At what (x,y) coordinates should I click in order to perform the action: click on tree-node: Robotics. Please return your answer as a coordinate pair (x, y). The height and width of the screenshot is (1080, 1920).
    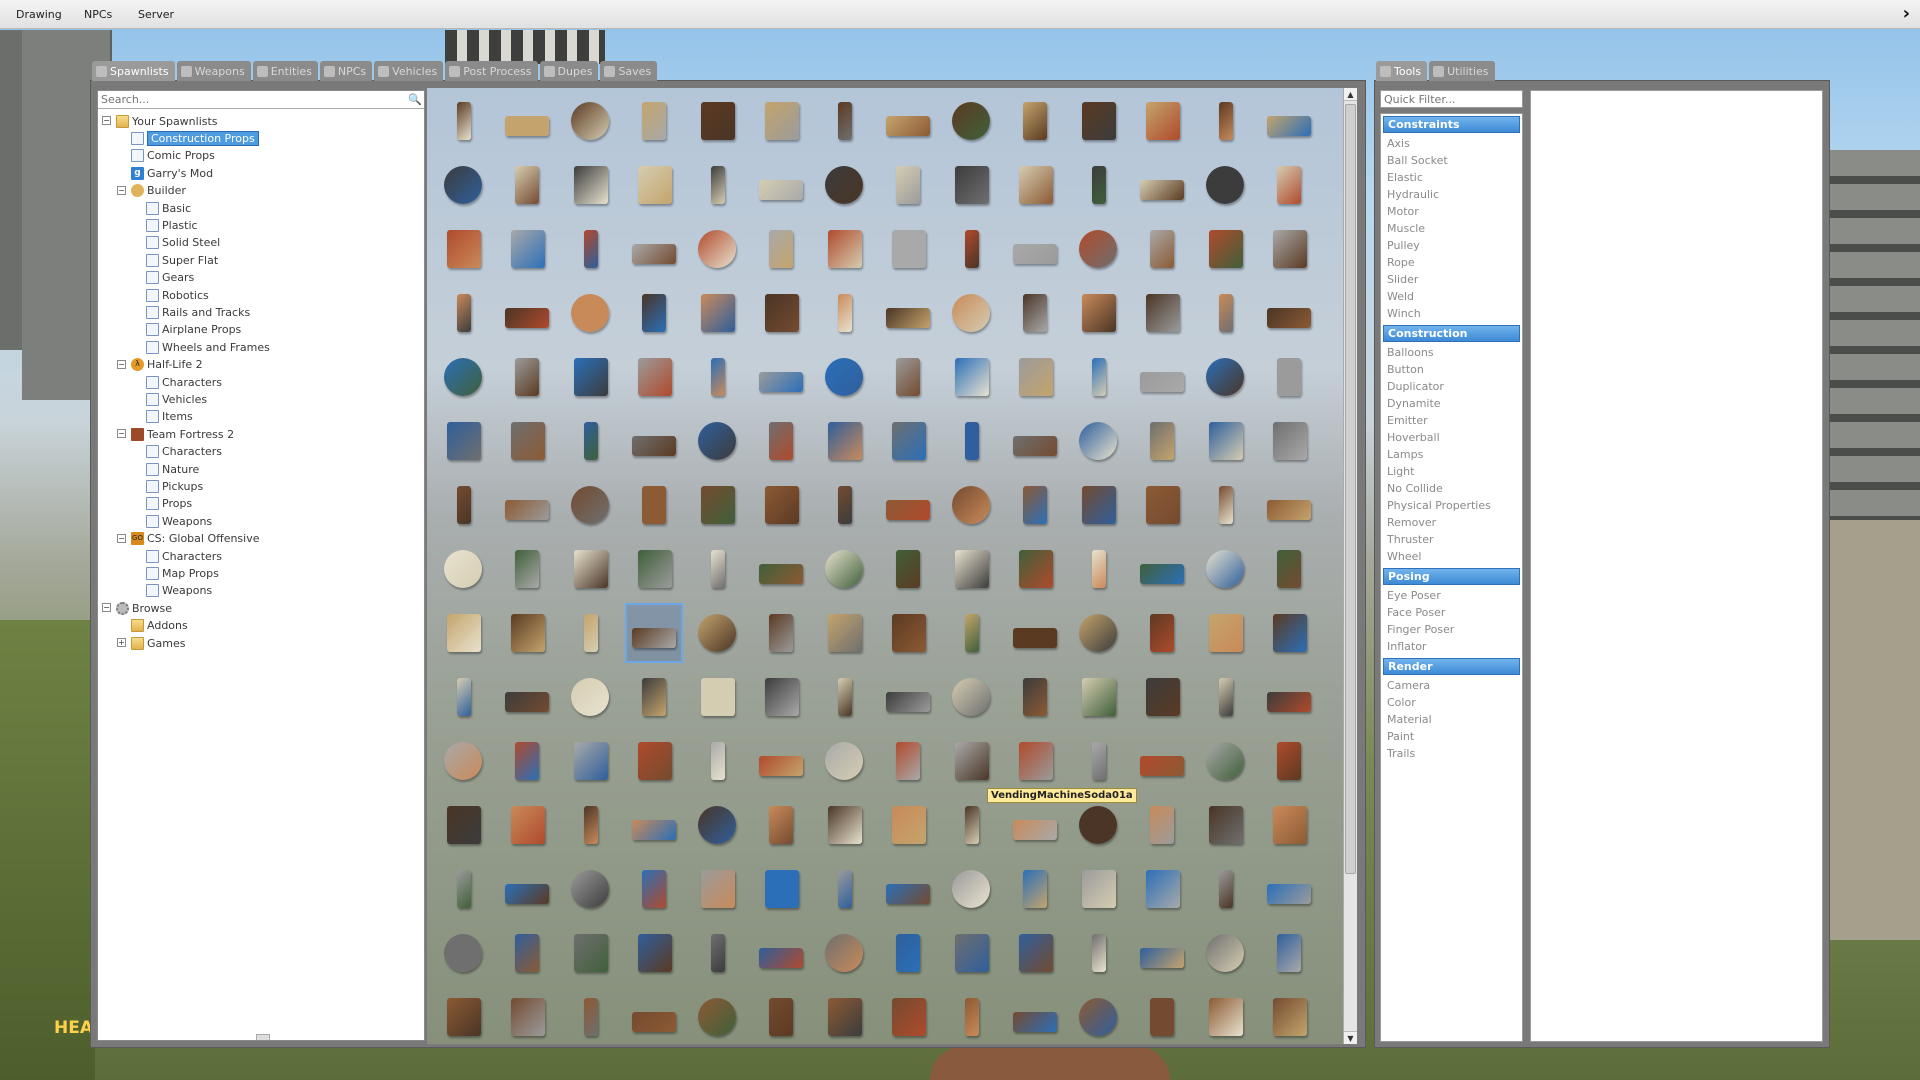
    Looking at the image, I should click on (177, 295).